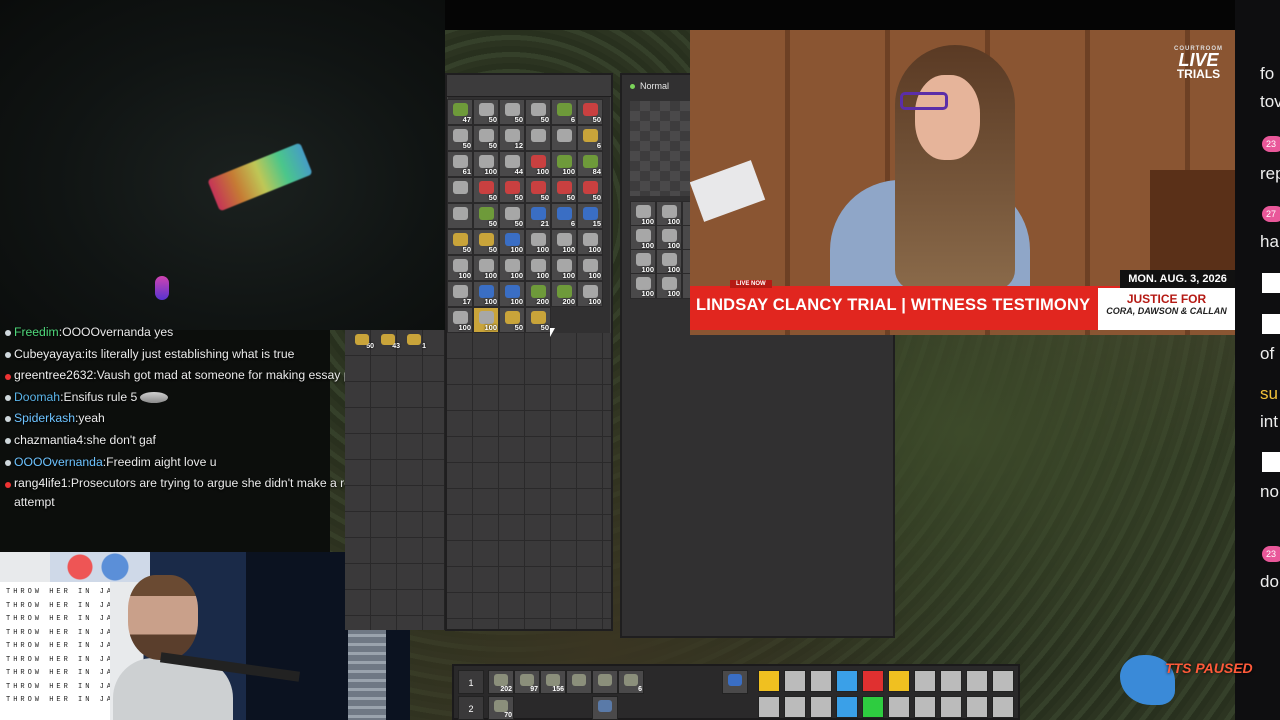 The image size is (1280, 720). What do you see at coordinates (1166, 309) in the screenshot?
I see `justice-box: JUSTICE FOR CORA, DAWSON & CALLAN` at bounding box center [1166, 309].